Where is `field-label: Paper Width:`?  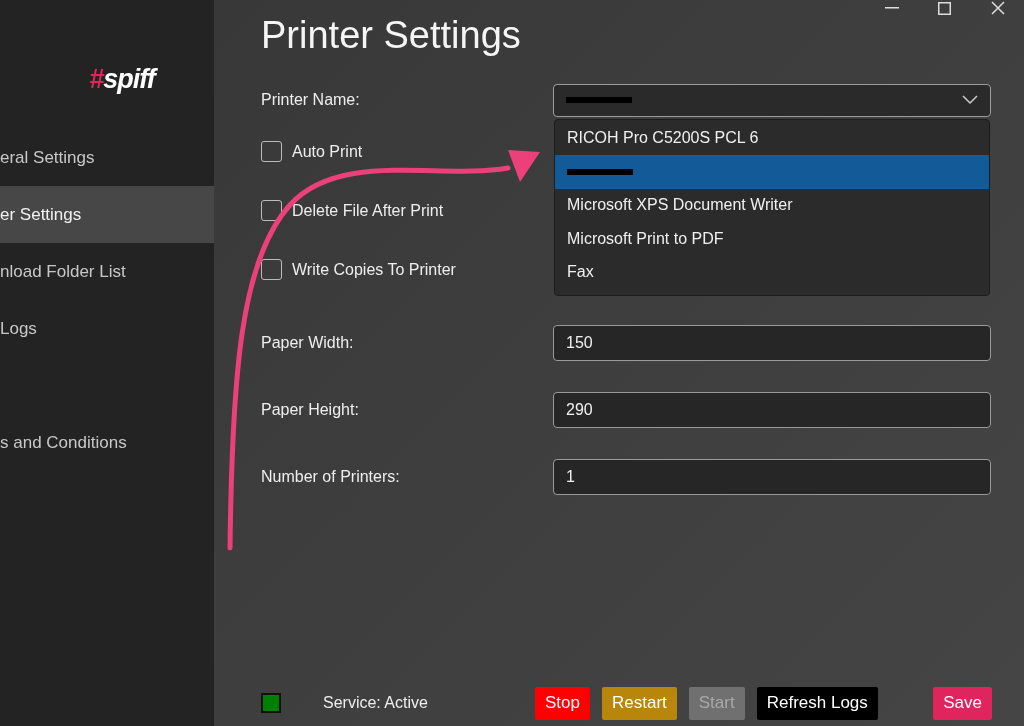 field-label: Paper Width: is located at coordinates (308, 342).